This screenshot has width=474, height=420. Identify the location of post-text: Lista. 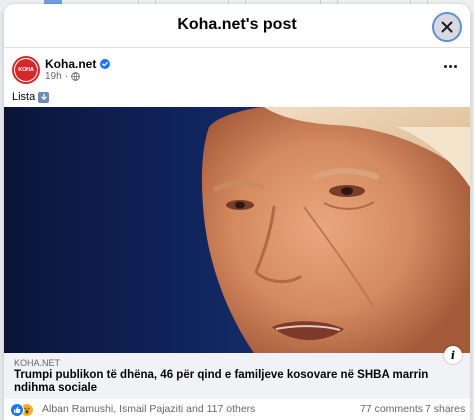
(31, 97).